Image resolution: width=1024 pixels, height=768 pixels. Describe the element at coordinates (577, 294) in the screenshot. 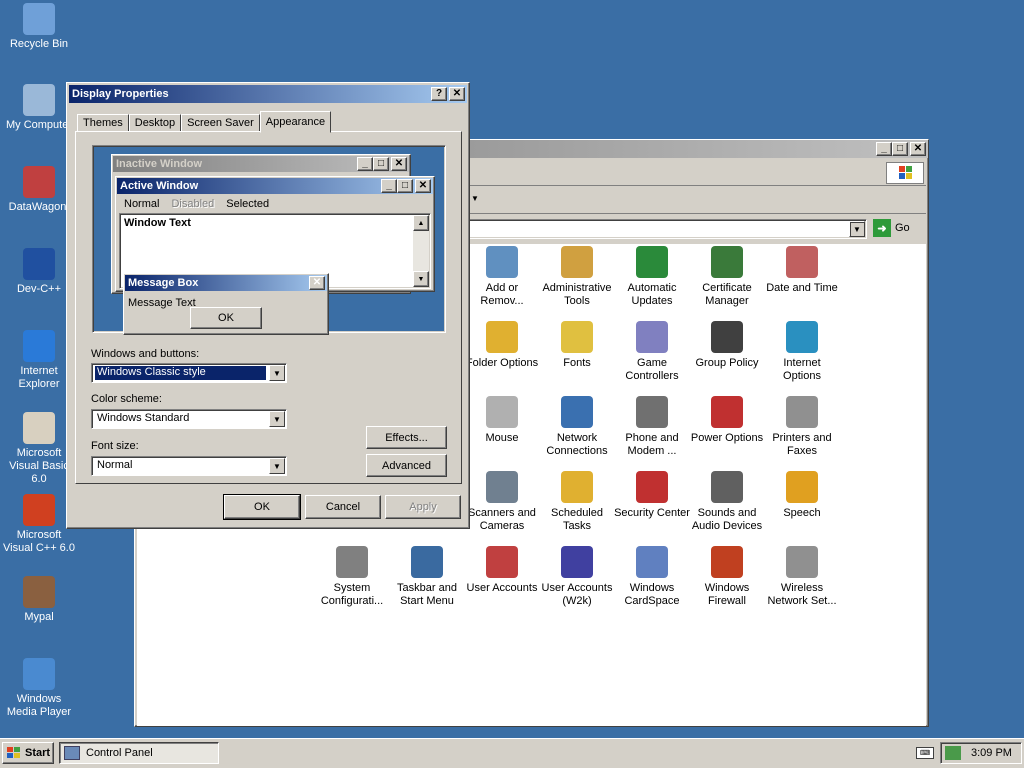

I see `control-panel-item-label: Administrative Tools` at that location.